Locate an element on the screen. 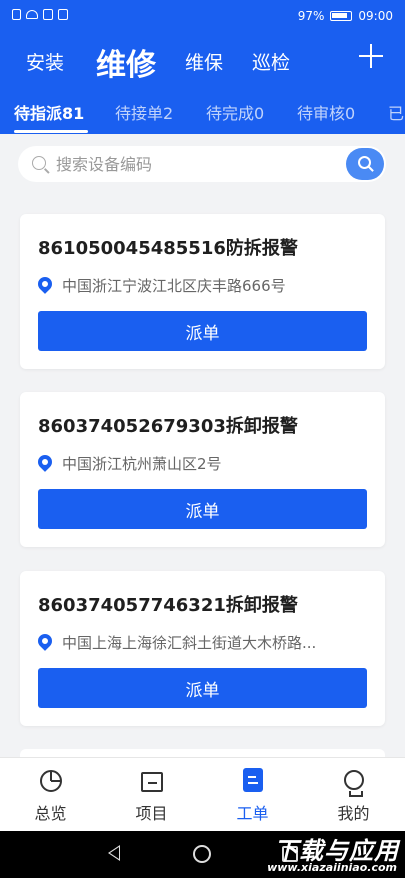 This screenshot has width=405, height=878. nav-projects: 项目 is located at coordinates (151, 795).